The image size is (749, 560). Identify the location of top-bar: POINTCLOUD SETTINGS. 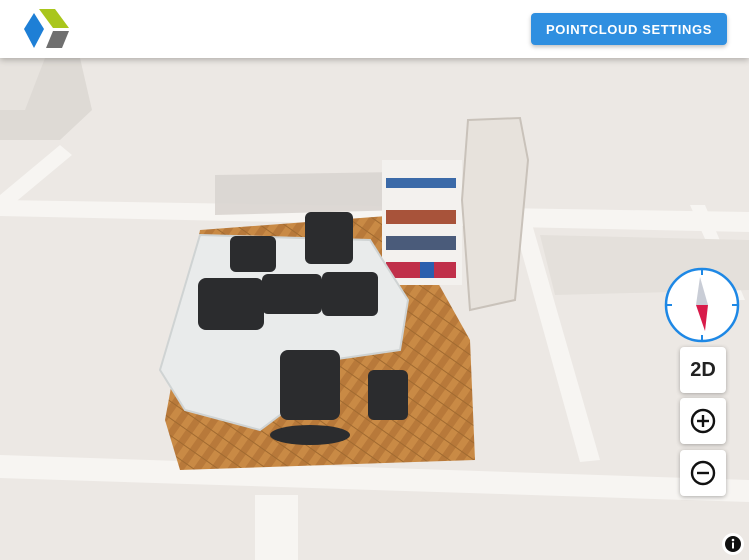
(374, 29).